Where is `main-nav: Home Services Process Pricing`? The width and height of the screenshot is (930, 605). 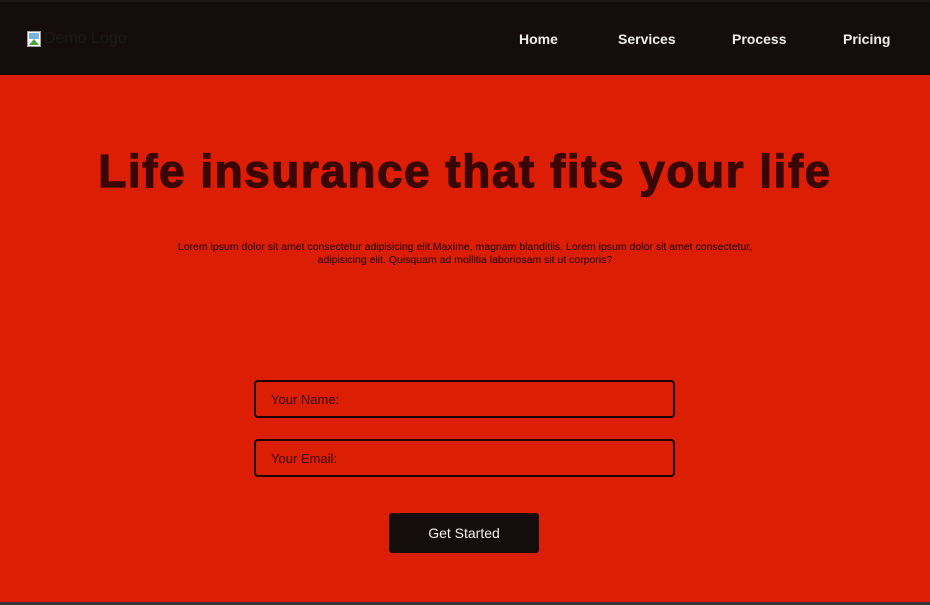 main-nav: Home Services Process Pricing is located at coordinates (465, 40).